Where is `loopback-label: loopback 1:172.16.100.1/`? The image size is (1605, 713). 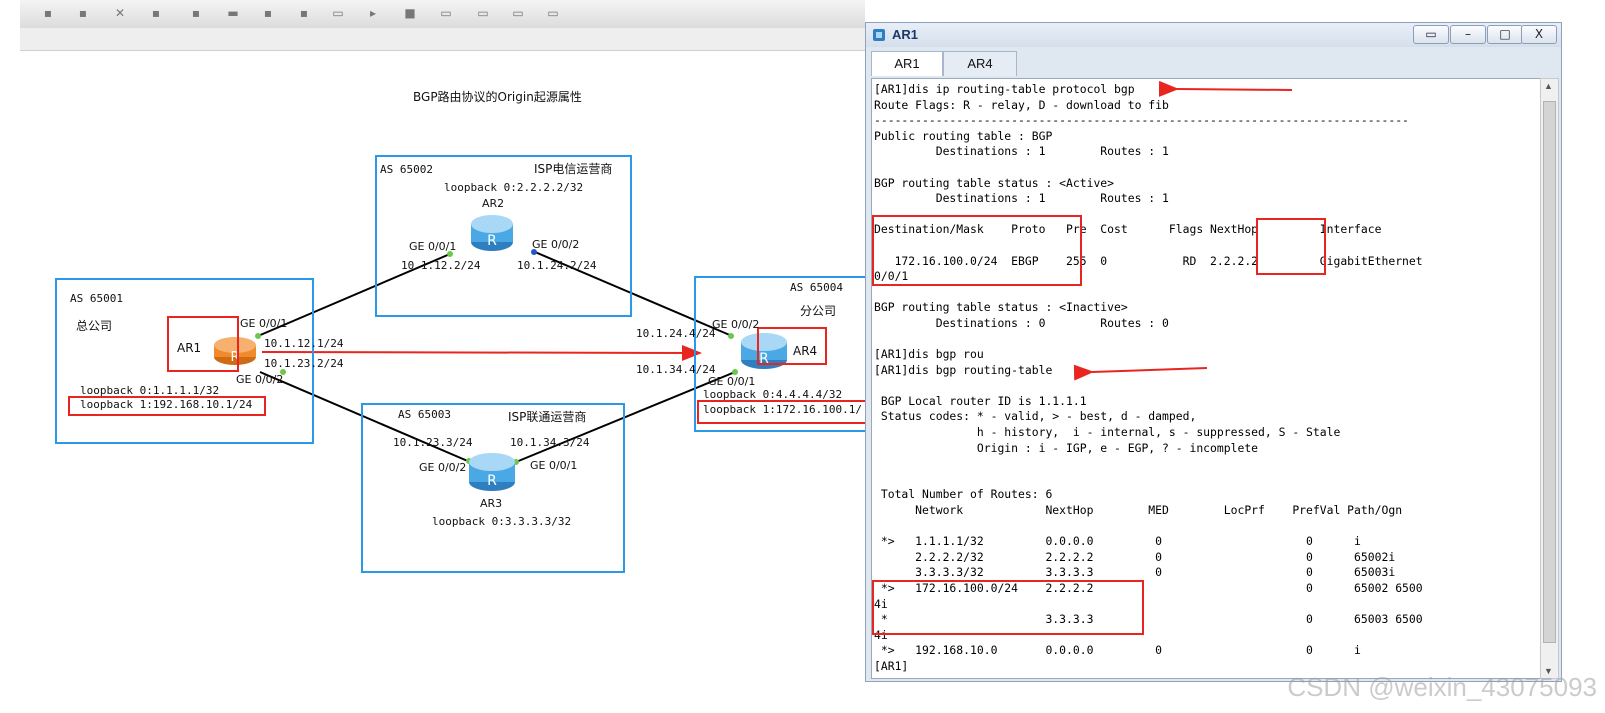 loopback-label: loopback 1:172.16.100.1/ is located at coordinates (782, 409).